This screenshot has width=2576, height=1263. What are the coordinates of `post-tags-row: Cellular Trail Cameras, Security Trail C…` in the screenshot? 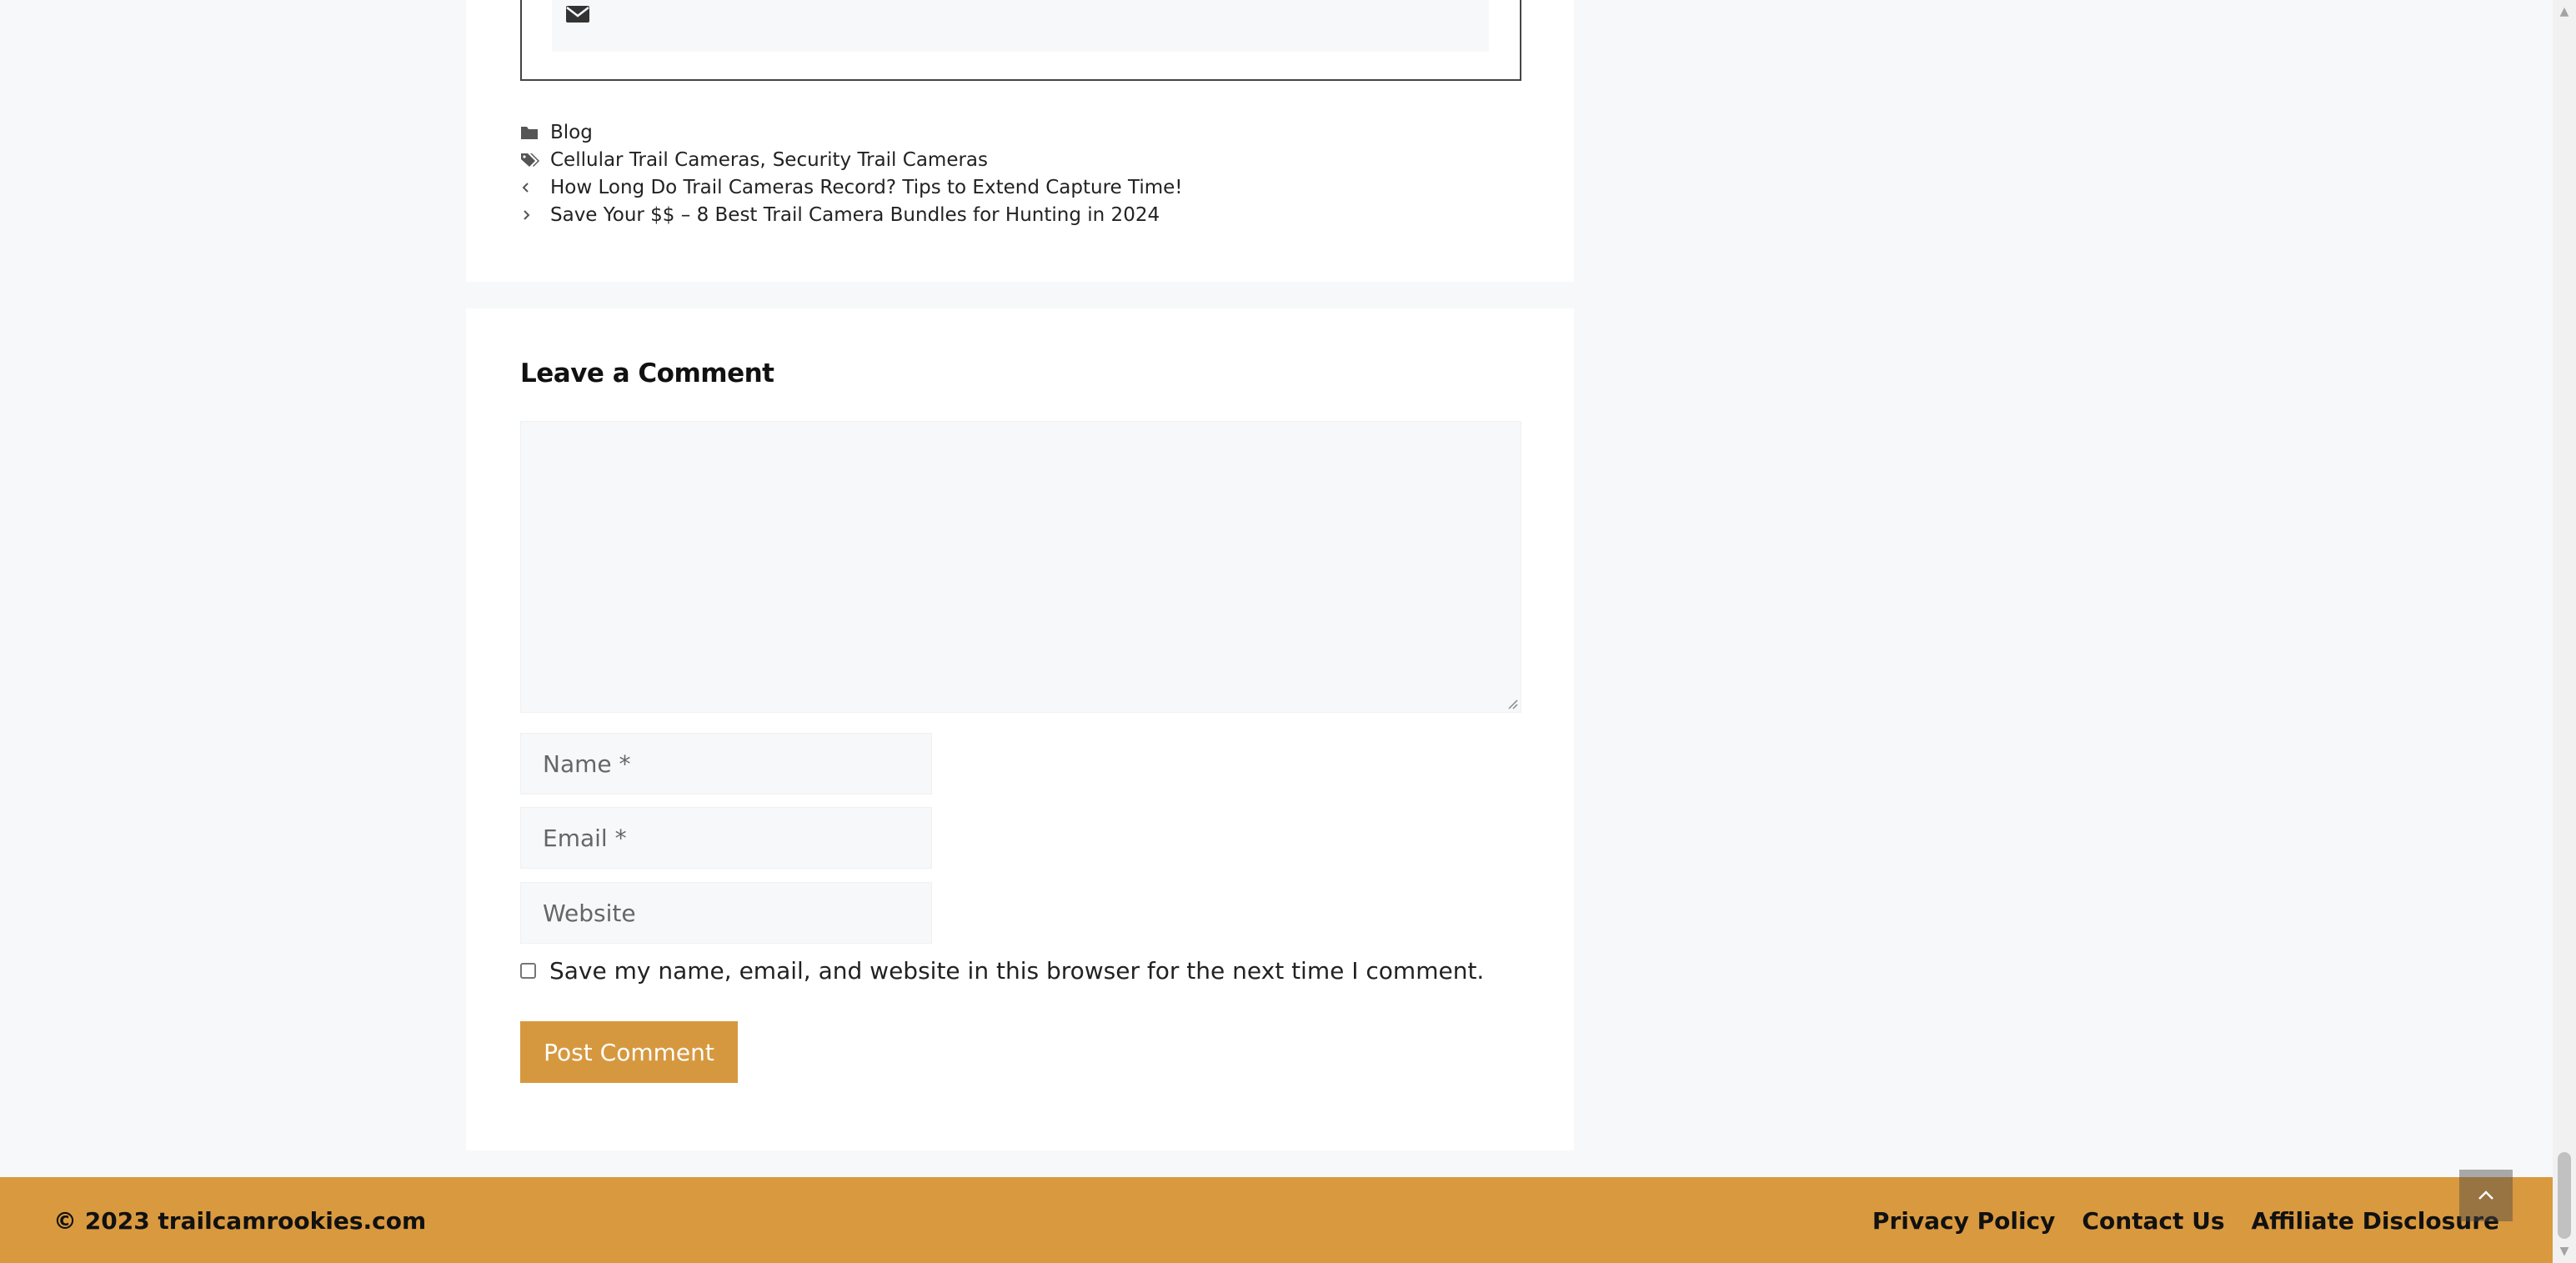 It's located at (1020, 159).